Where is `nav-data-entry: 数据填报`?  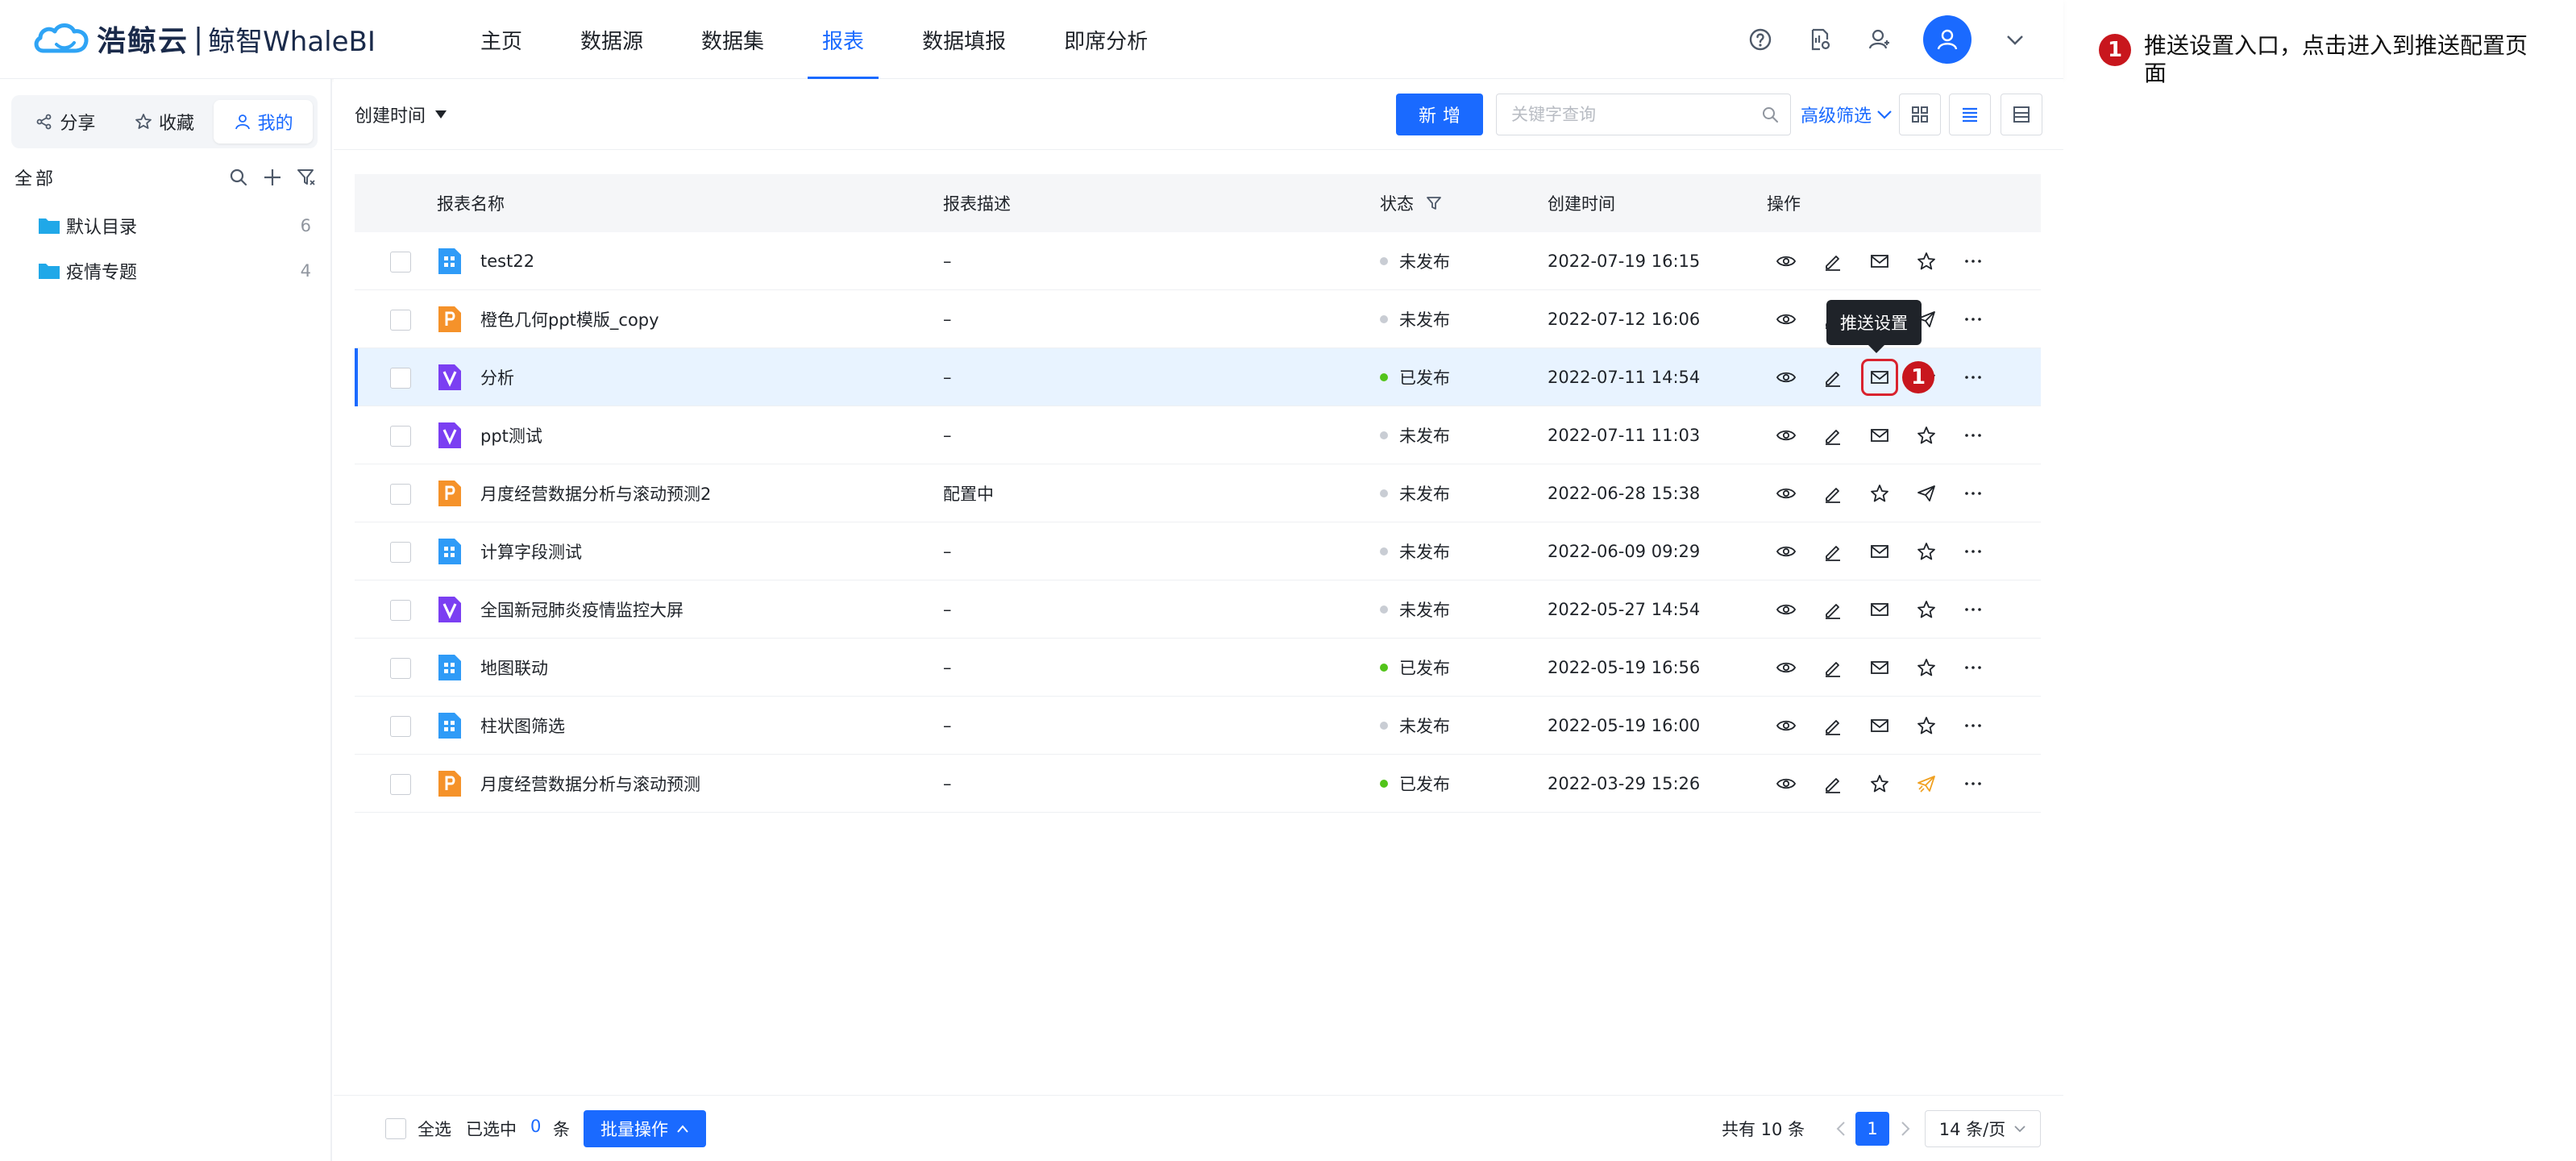 nav-data-entry: 数据填报 is located at coordinates (964, 39).